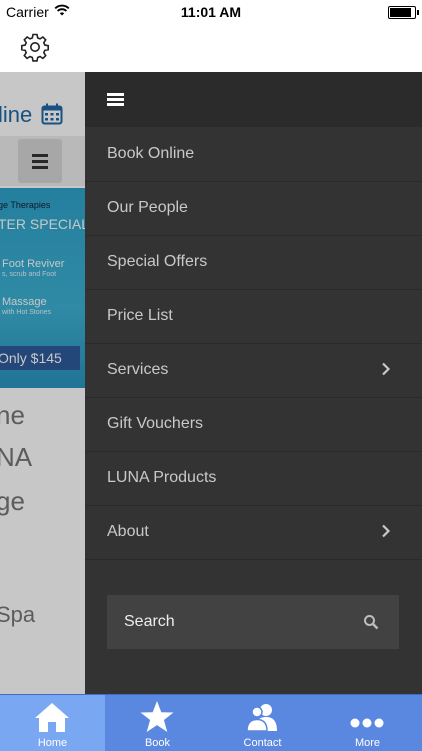 The height and width of the screenshot is (751, 422). Describe the element at coordinates (52, 717) in the screenshot. I see `home-icon` at that location.